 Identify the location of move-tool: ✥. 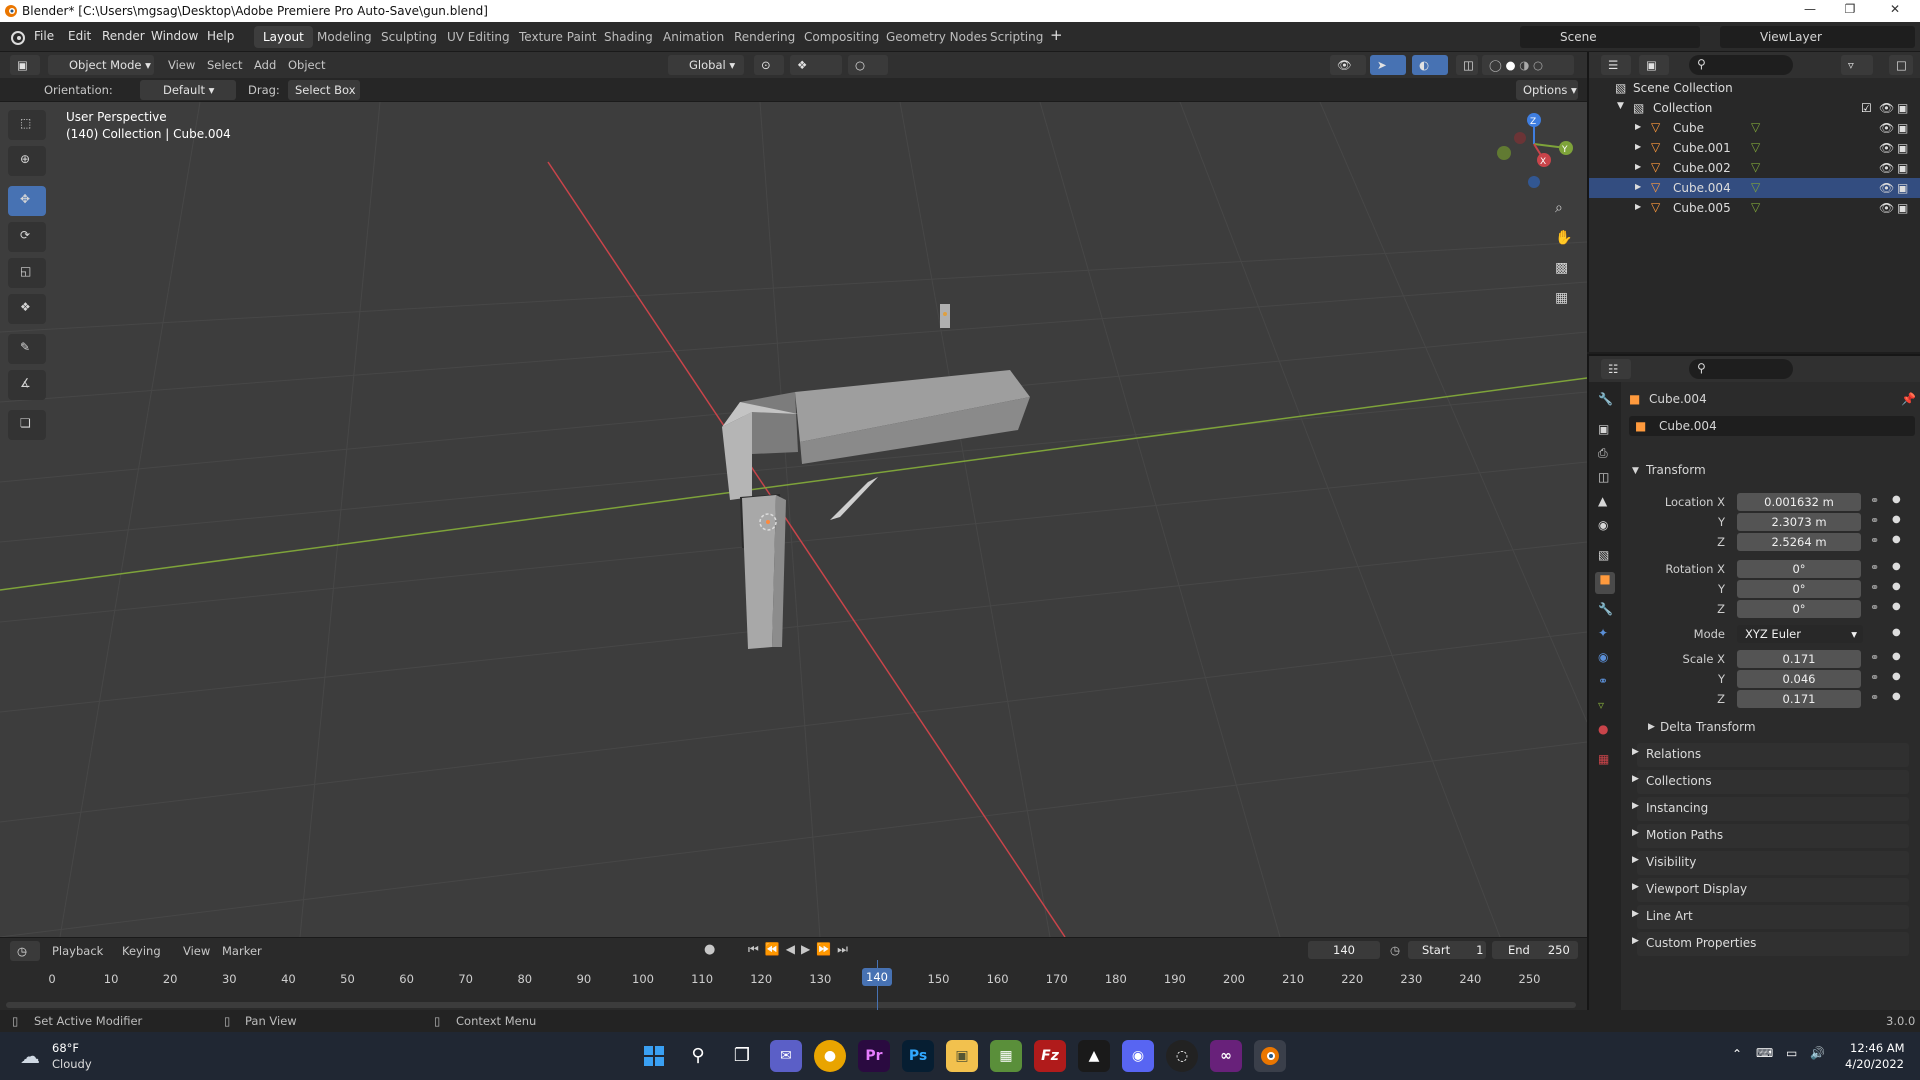
(27, 201).